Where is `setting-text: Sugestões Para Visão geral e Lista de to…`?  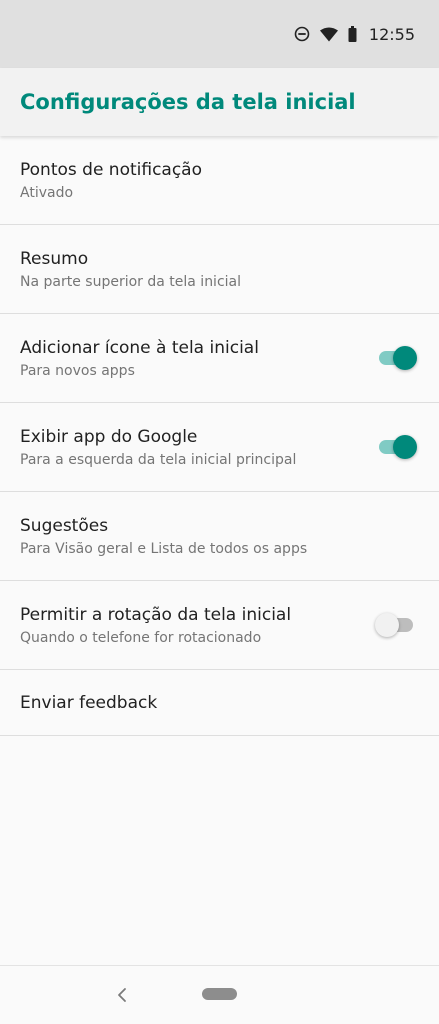
setting-text: Sugestões Para Visão geral e Lista de to… is located at coordinates (163, 536).